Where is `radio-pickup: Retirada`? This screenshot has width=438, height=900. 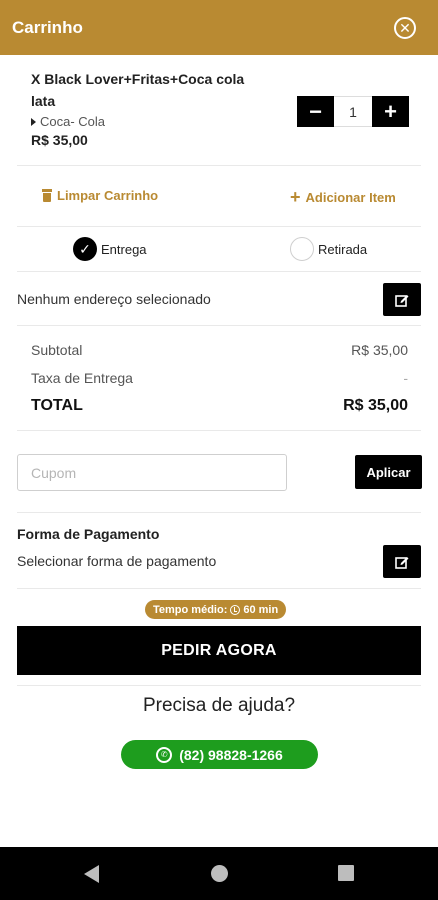 radio-pickup: Retirada is located at coordinates (328, 249).